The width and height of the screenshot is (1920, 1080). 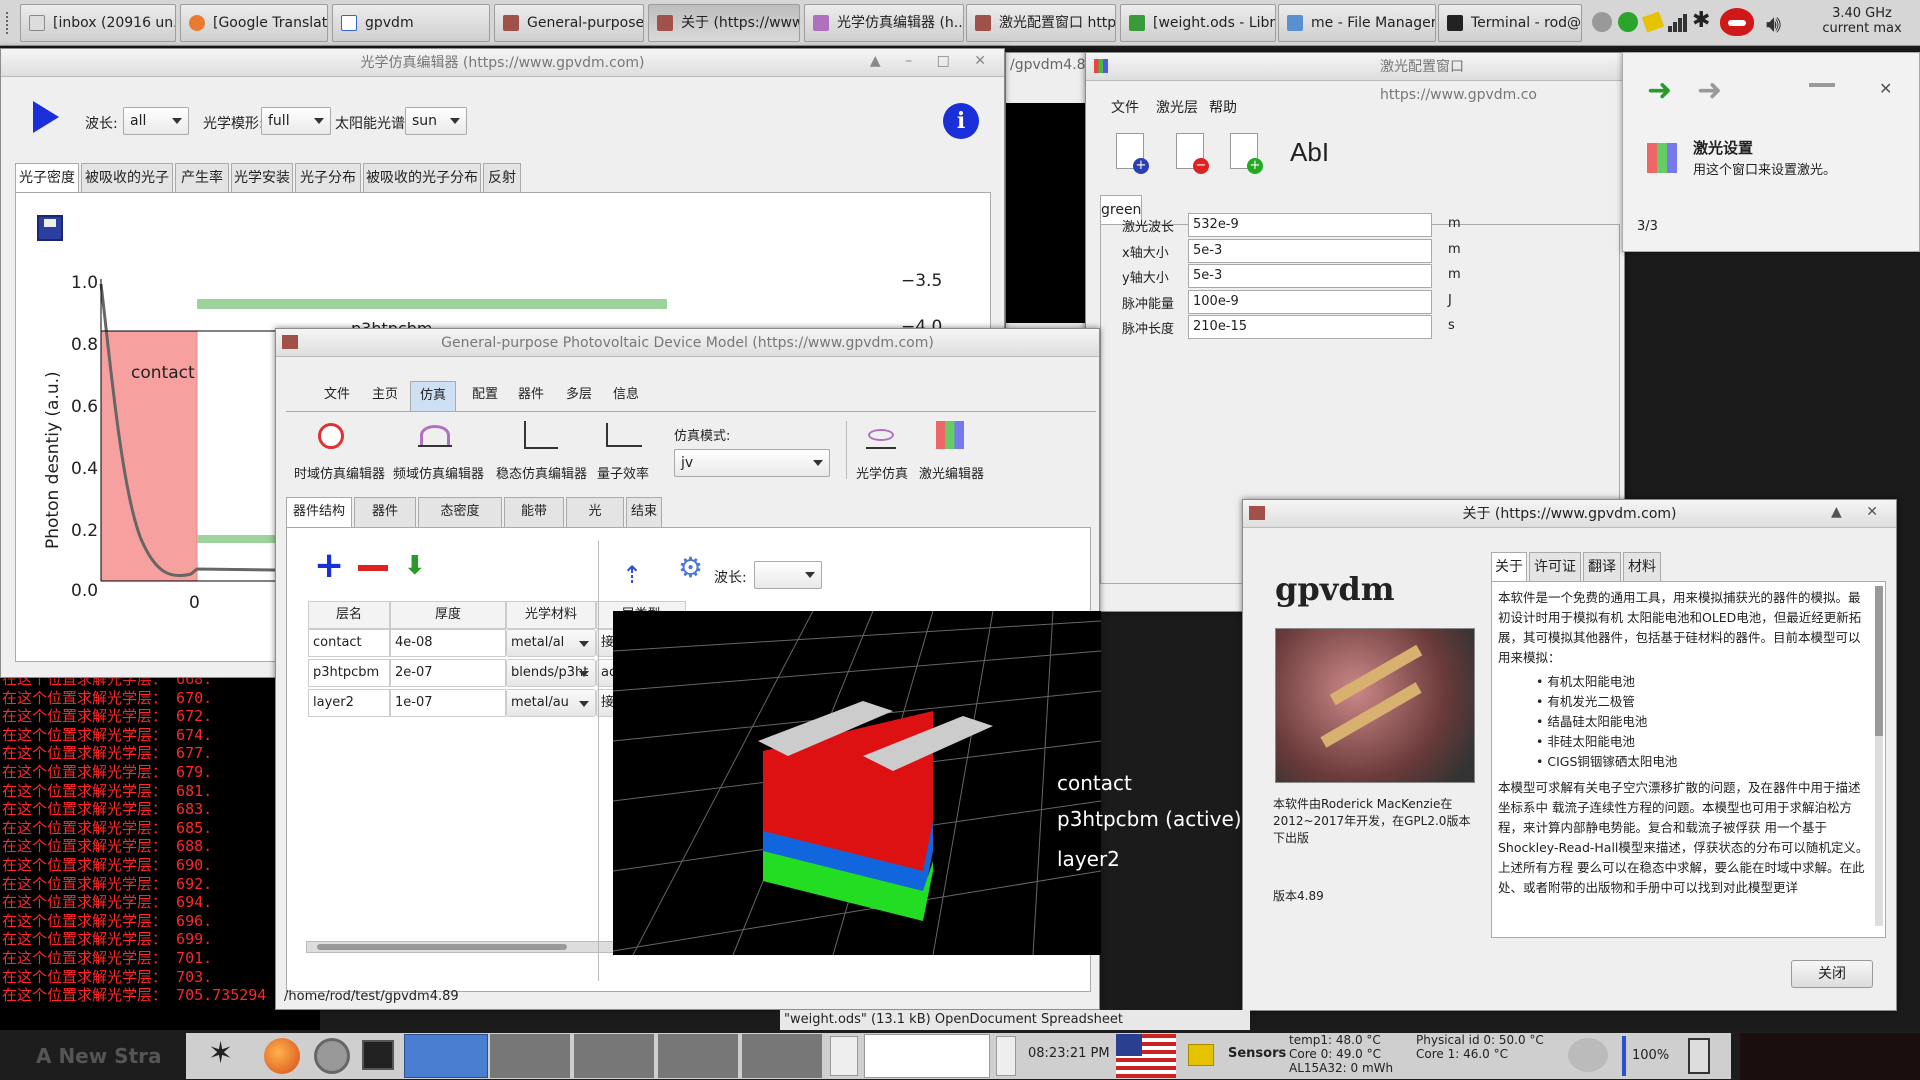 What do you see at coordinates (433, 396) in the screenshot?
I see `ribbon-tab: 仿真` at bounding box center [433, 396].